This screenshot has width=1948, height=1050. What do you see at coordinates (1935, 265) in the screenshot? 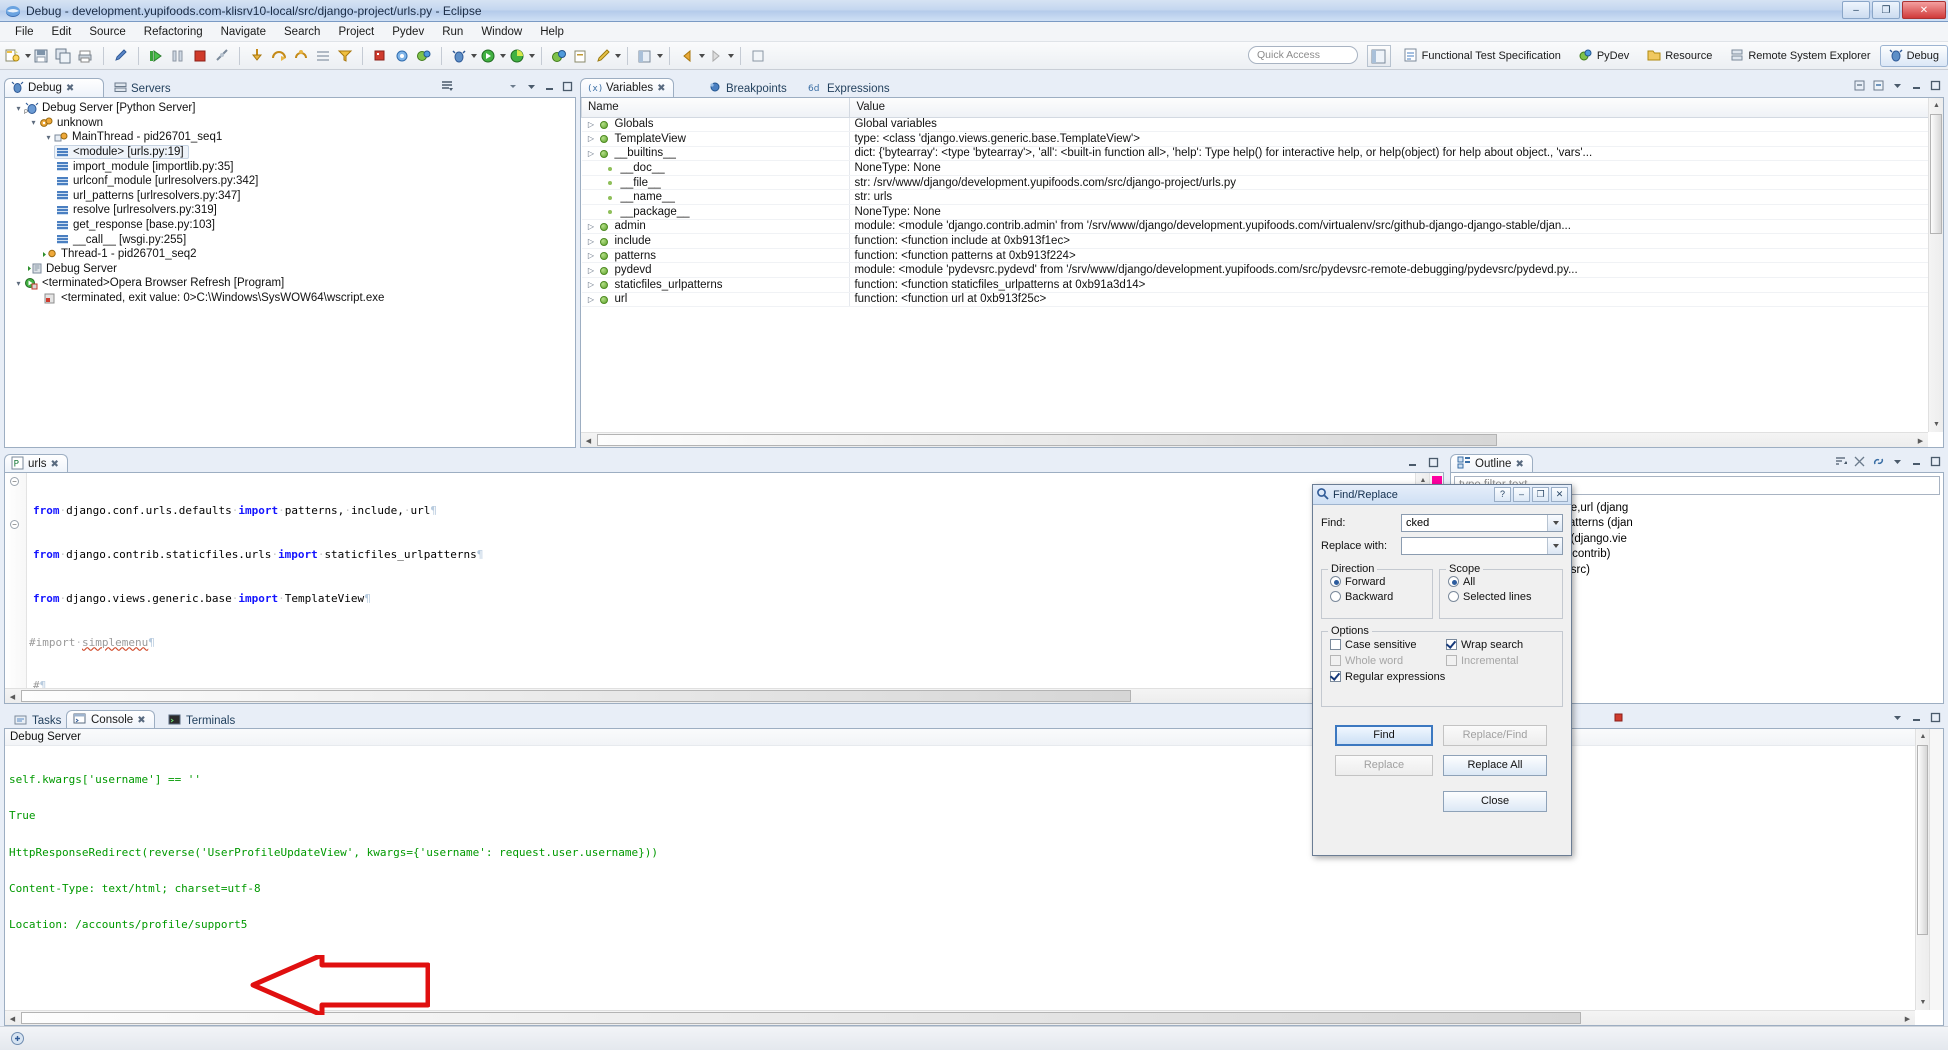
I see `variables-vertical-scrollbar: ▲ ▼` at bounding box center [1935, 265].